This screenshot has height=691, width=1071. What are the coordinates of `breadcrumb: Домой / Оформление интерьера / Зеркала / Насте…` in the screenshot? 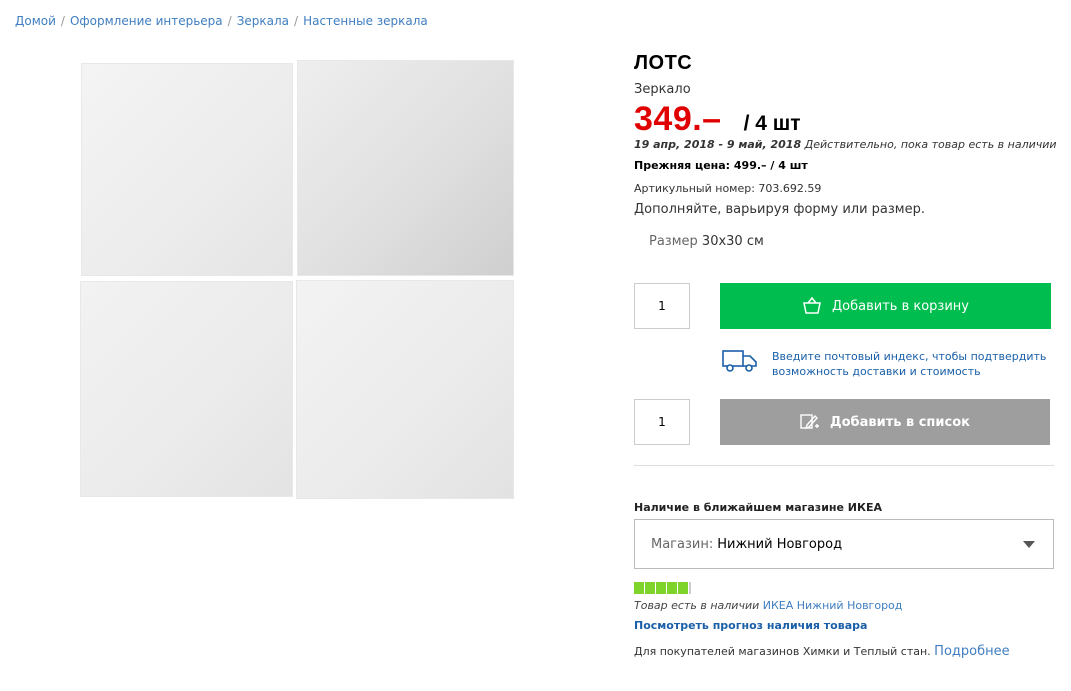 It's located at (221, 21).